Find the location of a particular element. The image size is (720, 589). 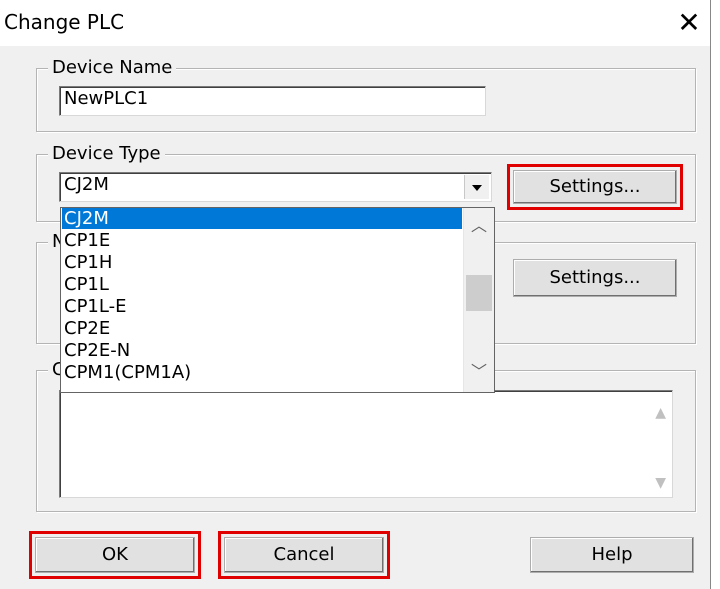

dropdown-scrollbar: ︿ ﹀ is located at coordinates (478, 300).